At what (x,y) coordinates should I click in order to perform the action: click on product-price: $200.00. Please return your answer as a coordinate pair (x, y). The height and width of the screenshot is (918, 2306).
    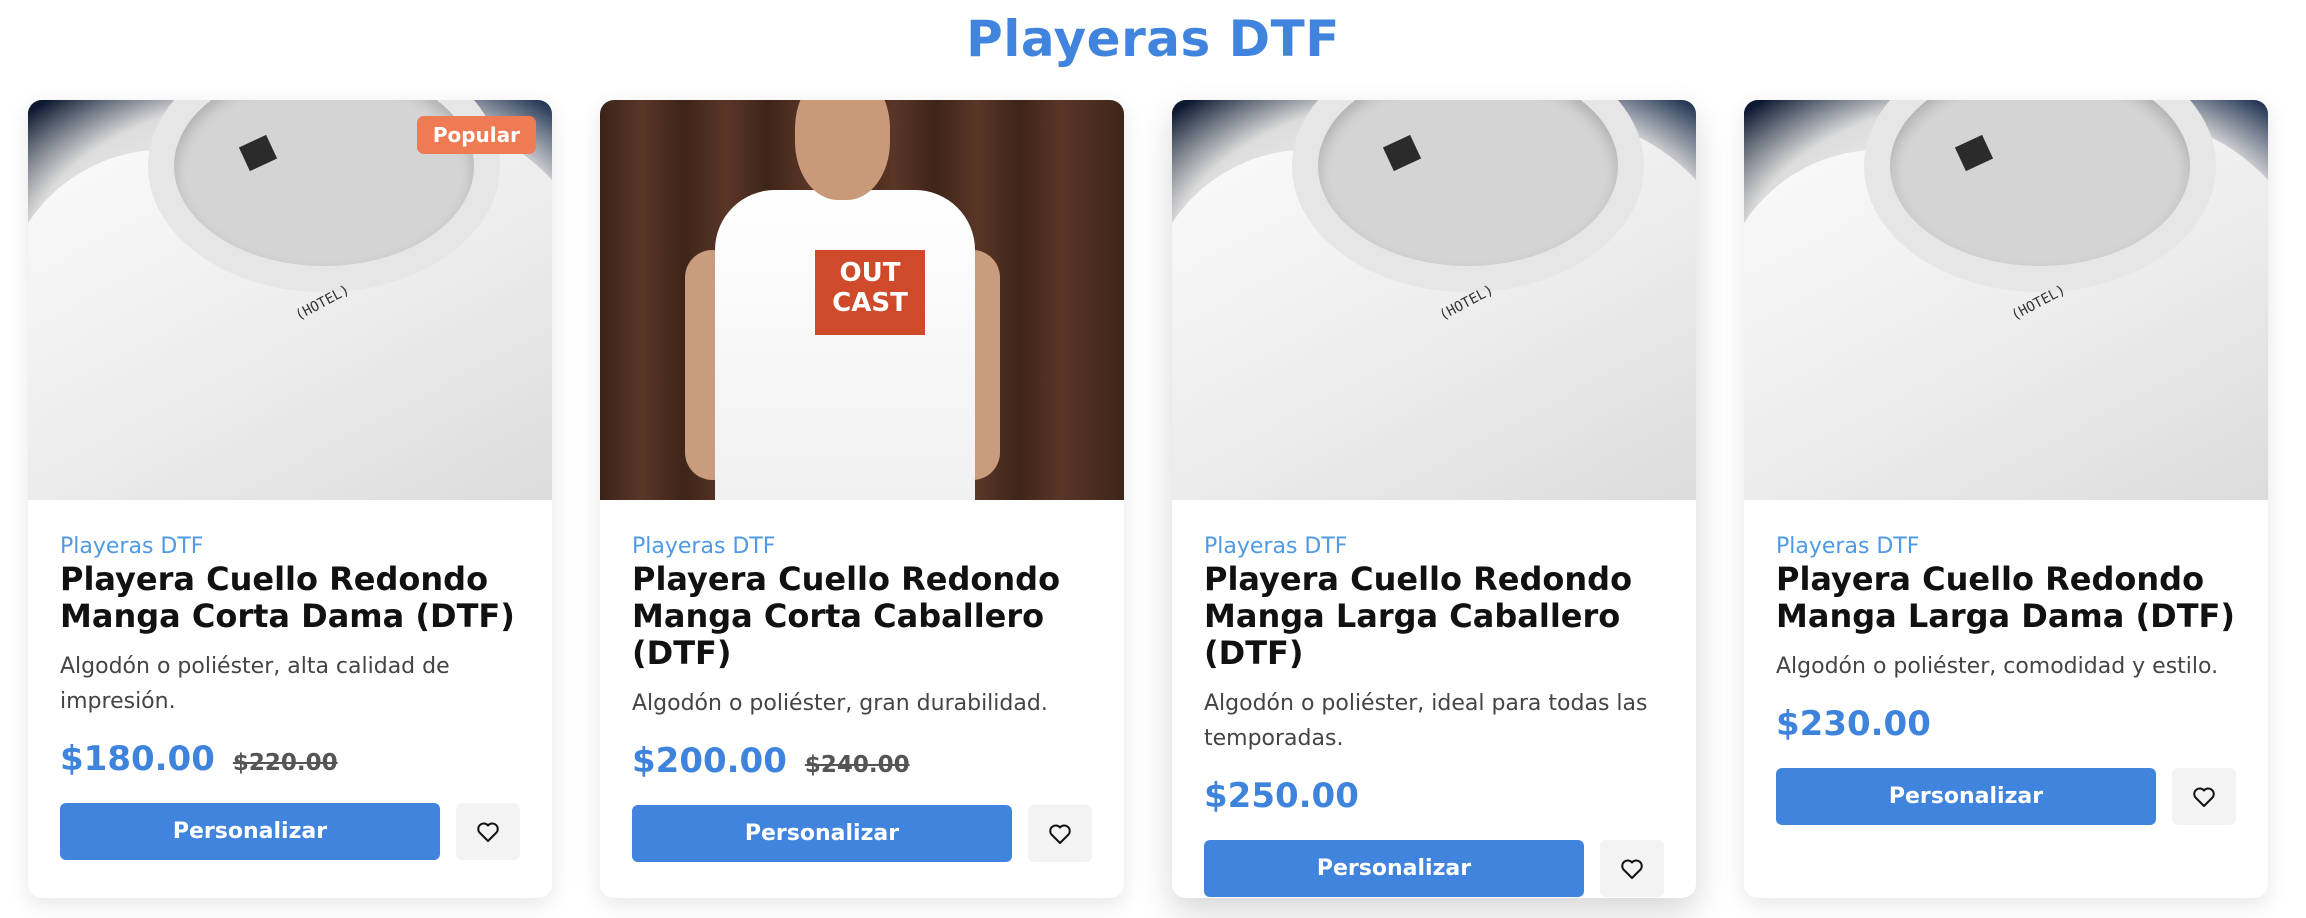
    Looking at the image, I should click on (709, 761).